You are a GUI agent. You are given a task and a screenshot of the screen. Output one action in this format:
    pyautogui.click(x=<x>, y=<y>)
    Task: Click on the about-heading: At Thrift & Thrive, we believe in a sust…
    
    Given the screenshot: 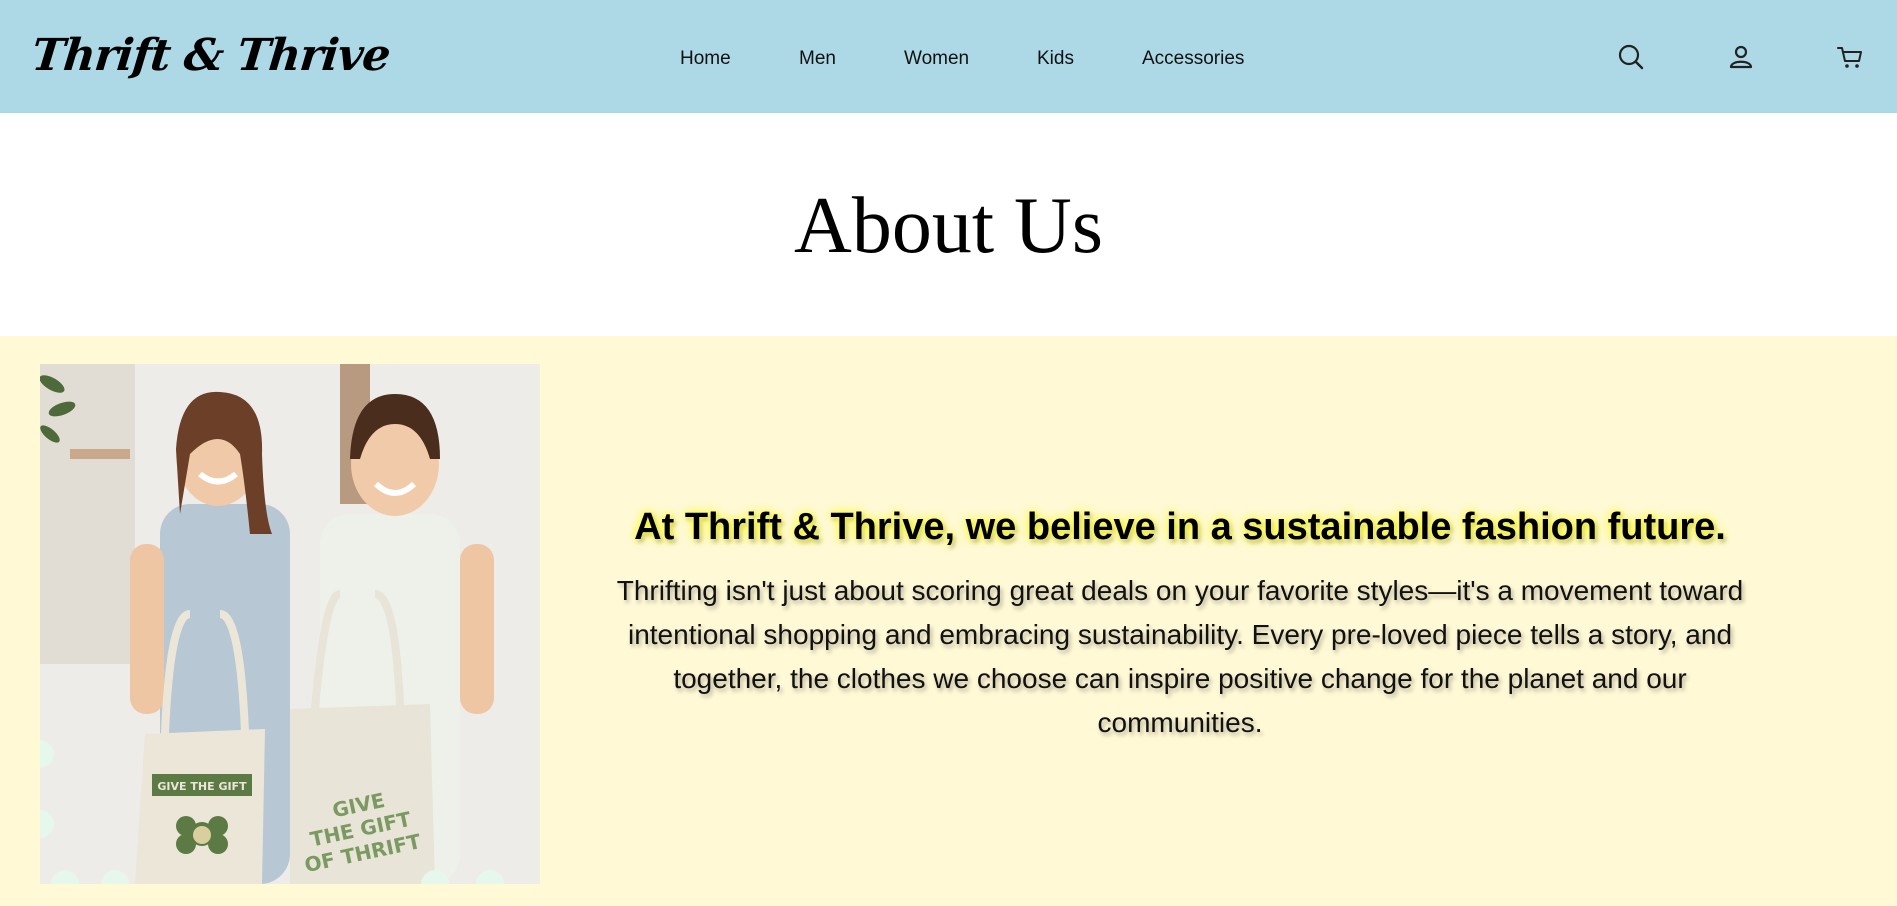 What is the action you would take?
    pyautogui.click(x=1180, y=527)
    